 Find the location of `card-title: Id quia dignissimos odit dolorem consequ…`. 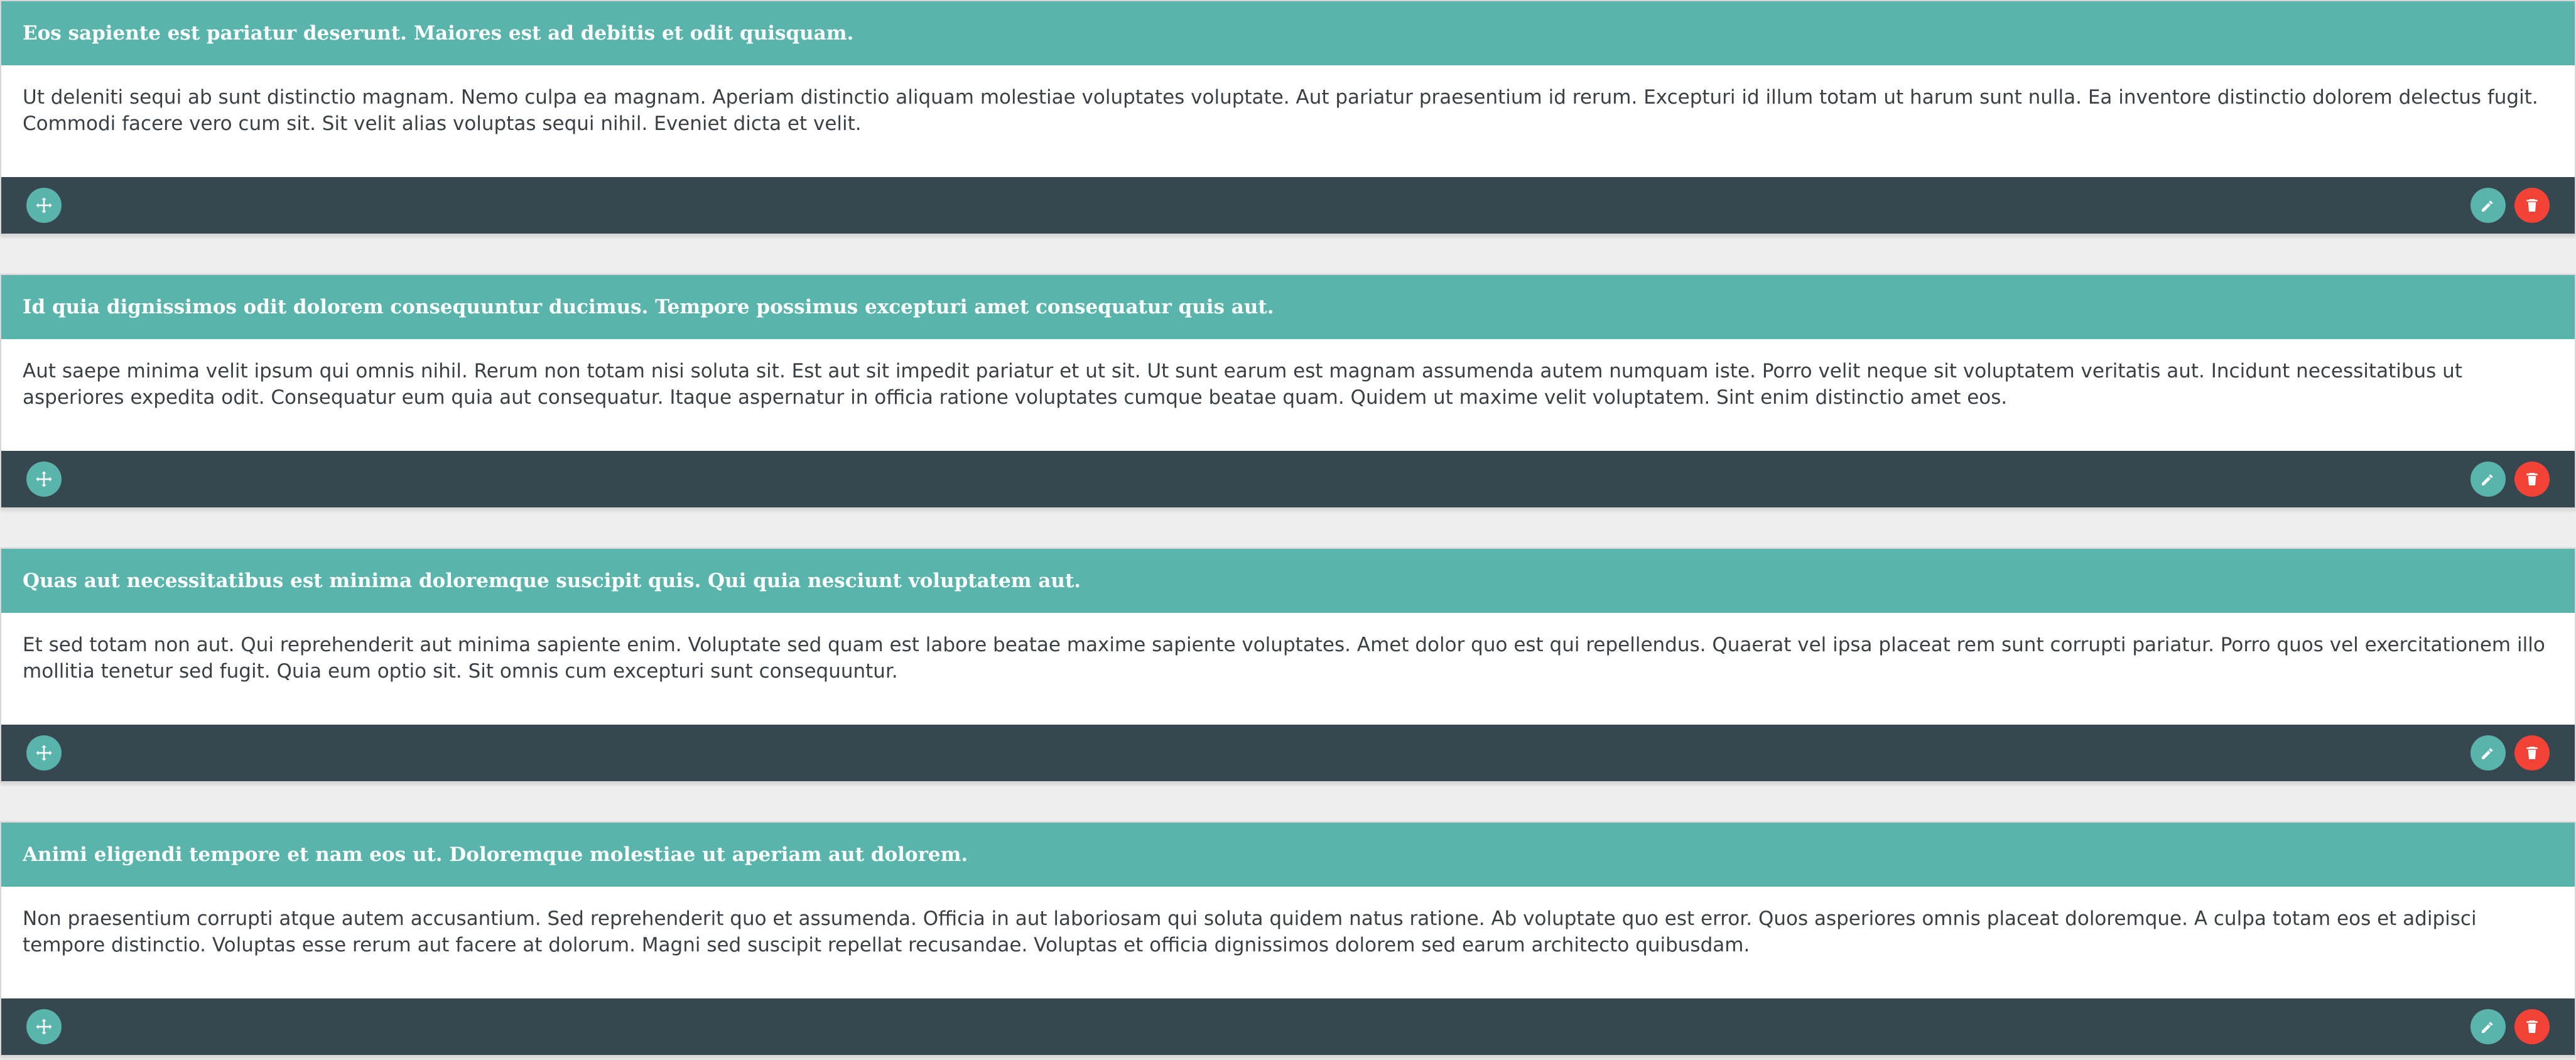

card-title: Id quia dignissimos odit dolorem consequ… is located at coordinates (648, 307).